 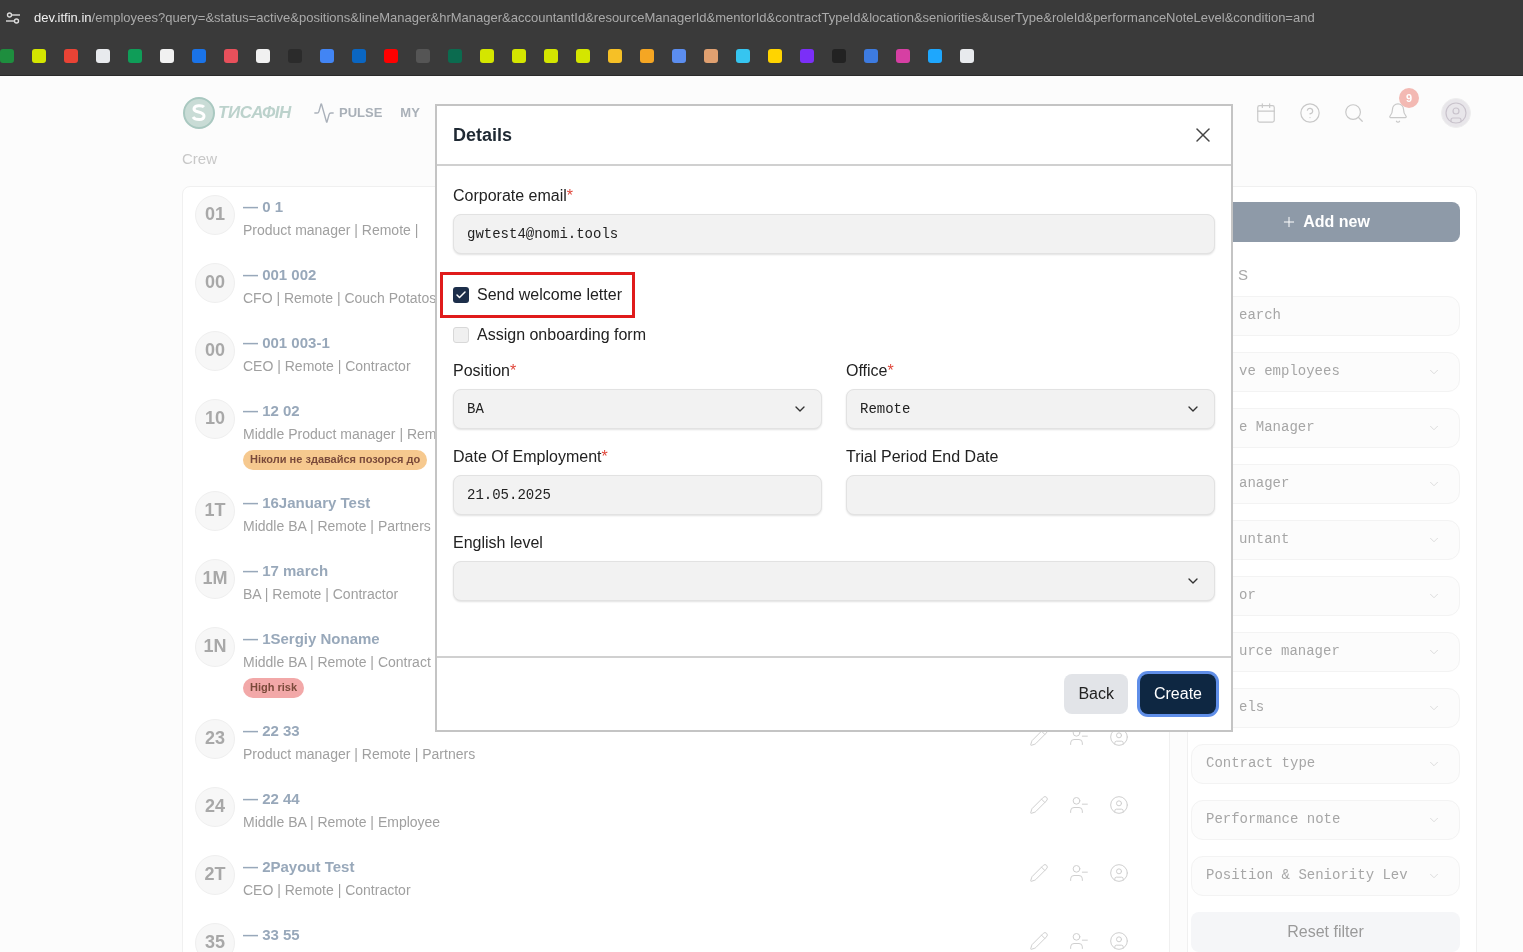 I want to click on employee-details: Product manager | Remote |, so click(x=331, y=230).